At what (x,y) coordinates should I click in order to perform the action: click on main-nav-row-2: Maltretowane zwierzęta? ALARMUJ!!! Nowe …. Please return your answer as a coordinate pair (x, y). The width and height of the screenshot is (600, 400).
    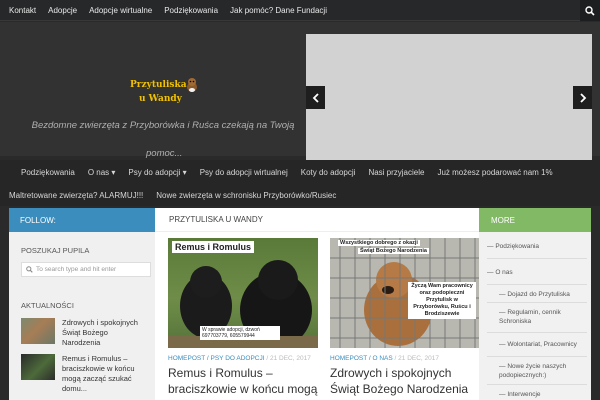
    Looking at the image, I should click on (174, 195).